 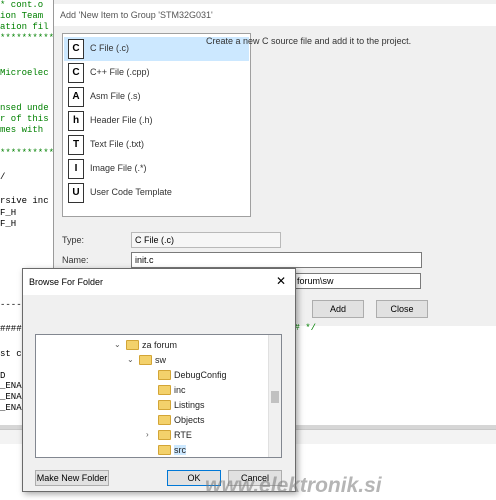 I want to click on folder-label: DebugConfig, so click(x=200, y=375).